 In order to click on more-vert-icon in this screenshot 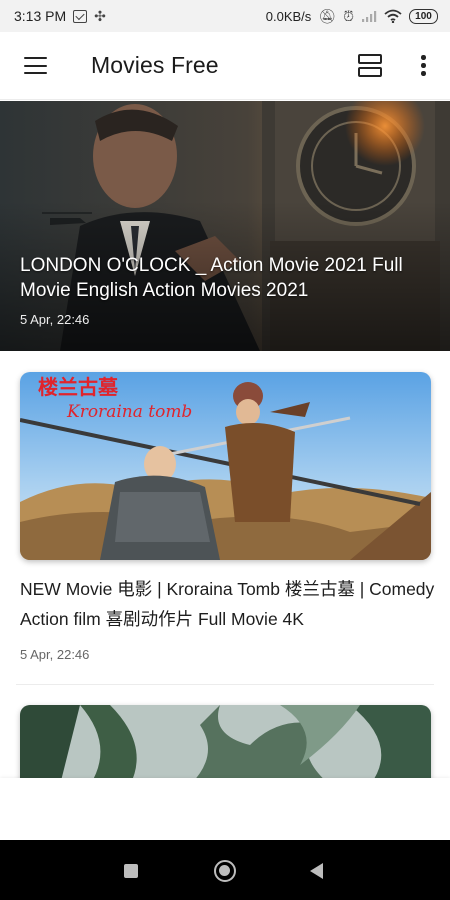, I will do `click(423, 66)`.